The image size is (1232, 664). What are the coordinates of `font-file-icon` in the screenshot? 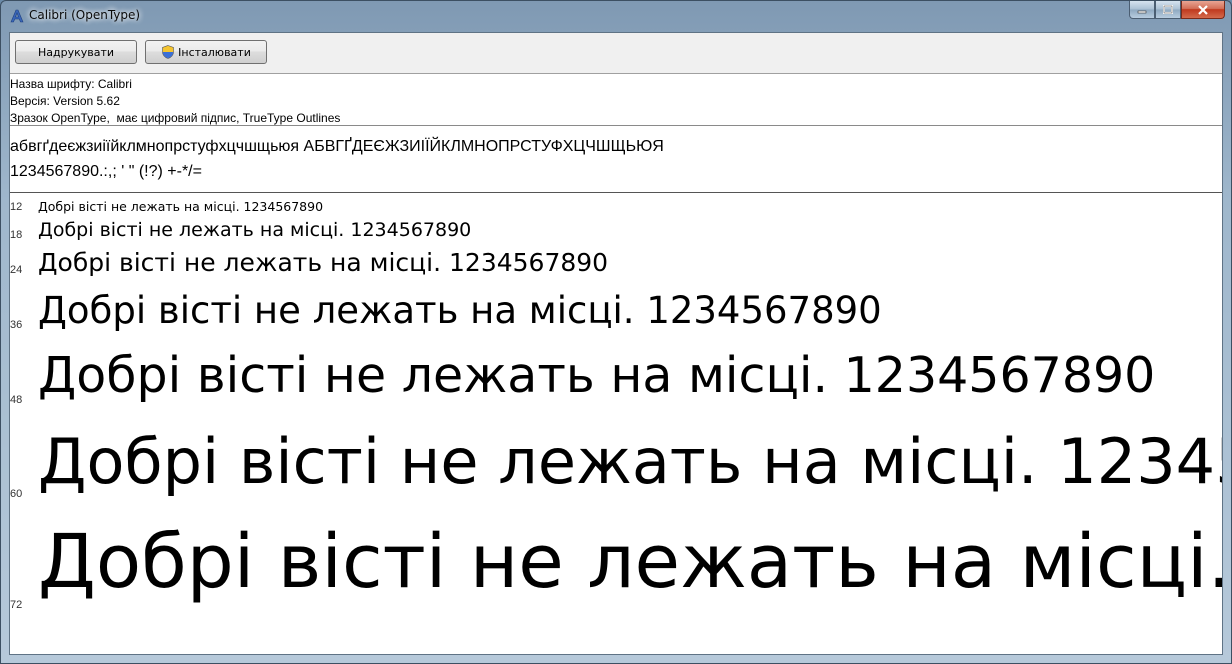 It's located at (17, 16).